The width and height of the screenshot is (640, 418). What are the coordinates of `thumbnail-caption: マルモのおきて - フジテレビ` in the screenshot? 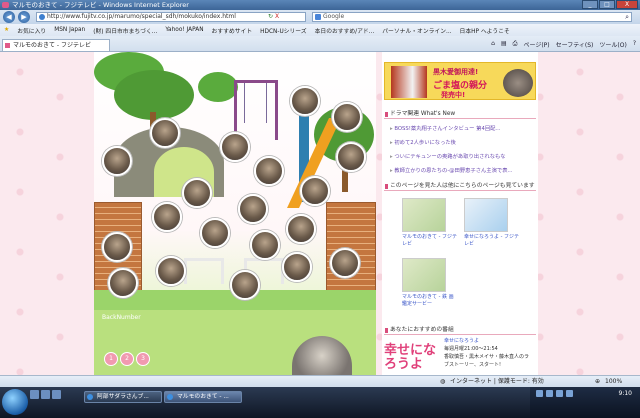 It's located at (430, 241).